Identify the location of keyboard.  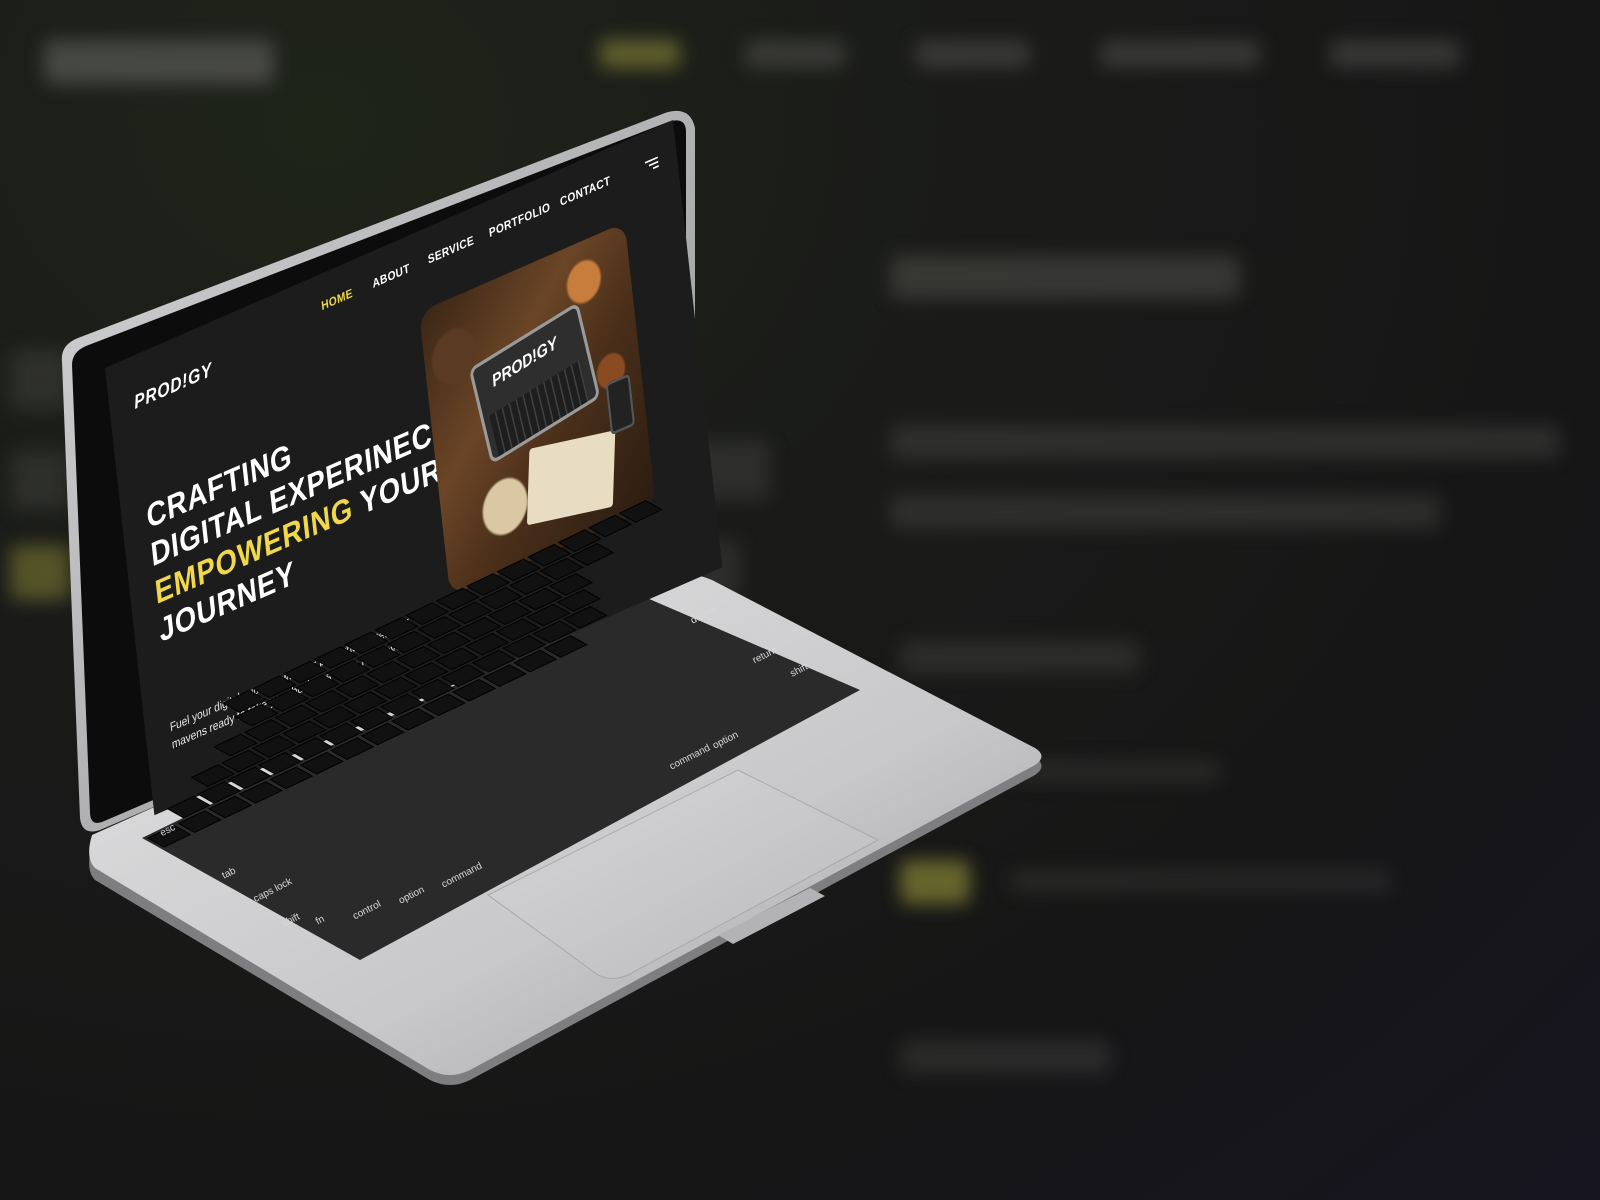
(404, 674).